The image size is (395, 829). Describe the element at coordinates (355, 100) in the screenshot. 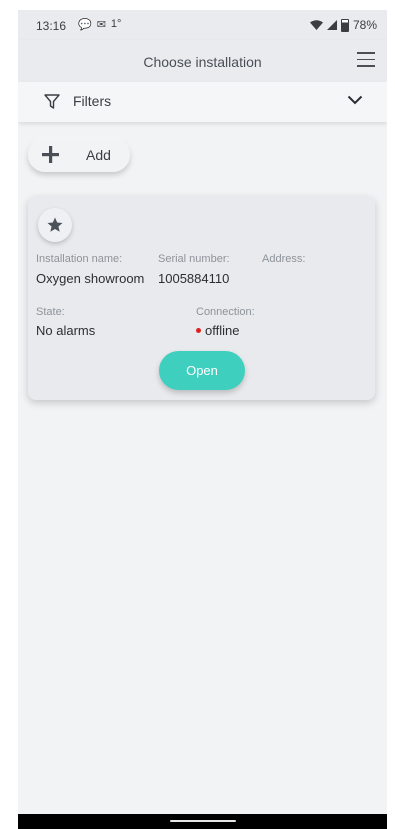

I see `chevron-down-icon` at that location.